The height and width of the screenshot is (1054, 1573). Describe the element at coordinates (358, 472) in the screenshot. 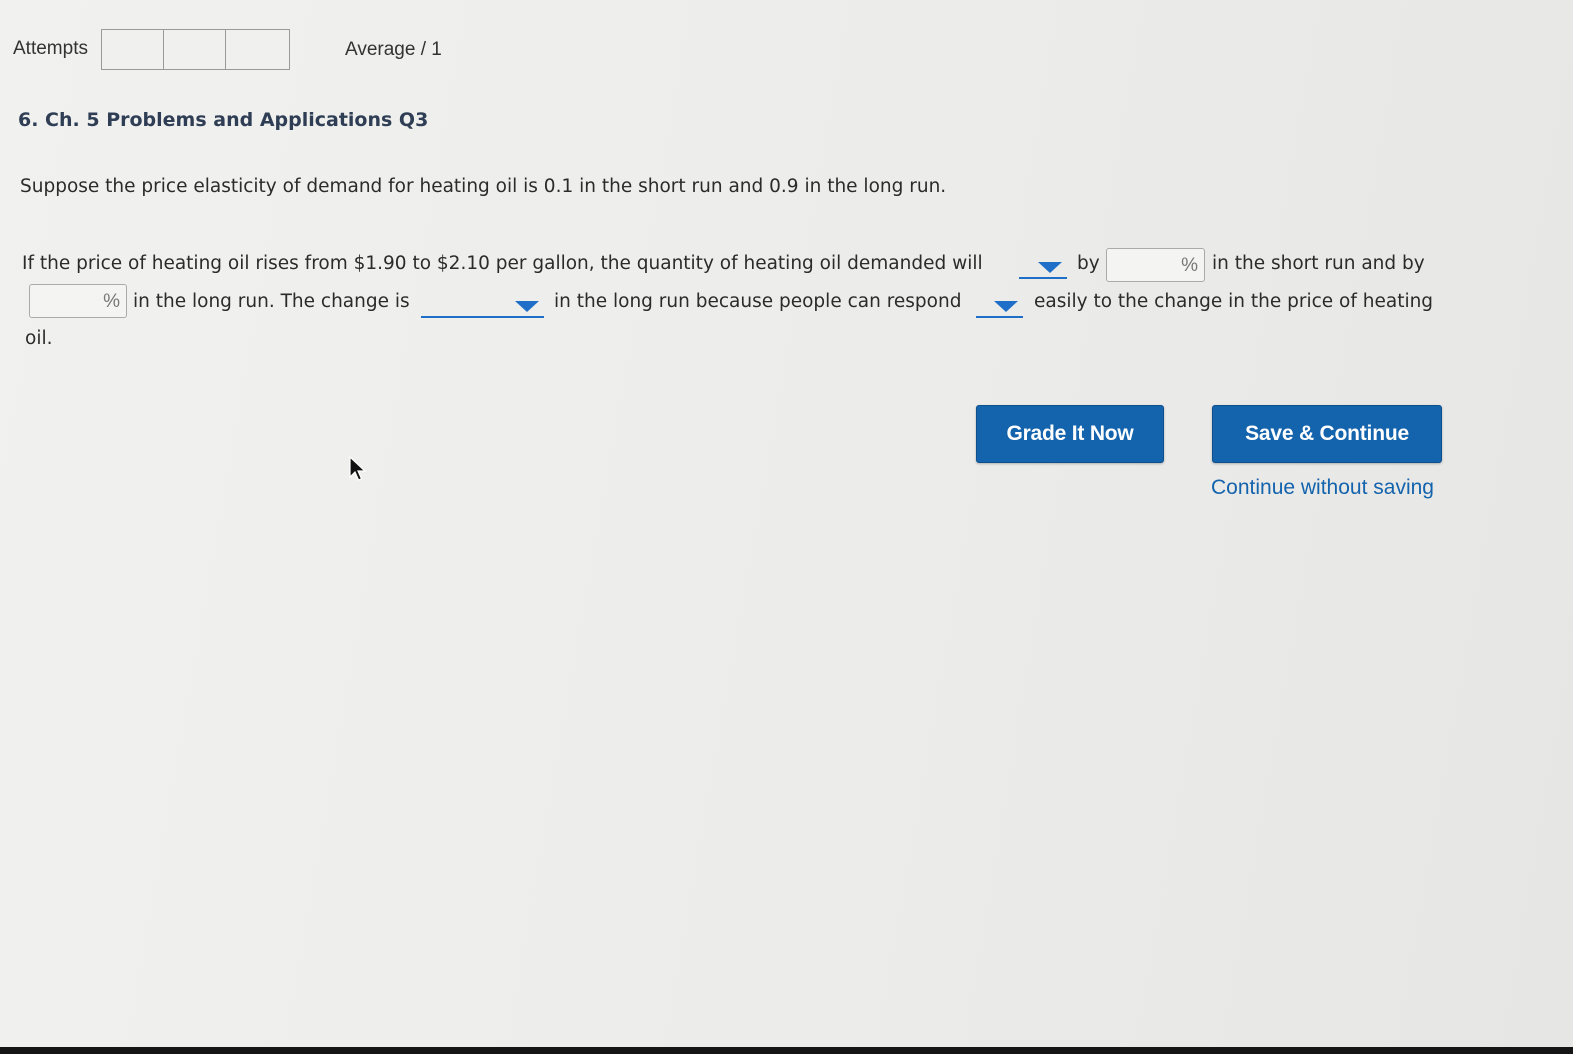

I see `mouse-pointer-icon` at that location.